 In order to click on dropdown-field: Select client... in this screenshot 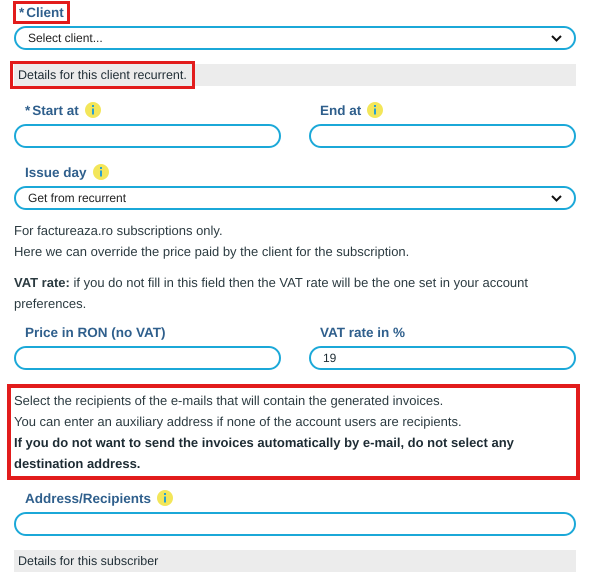, I will do `click(295, 38)`.